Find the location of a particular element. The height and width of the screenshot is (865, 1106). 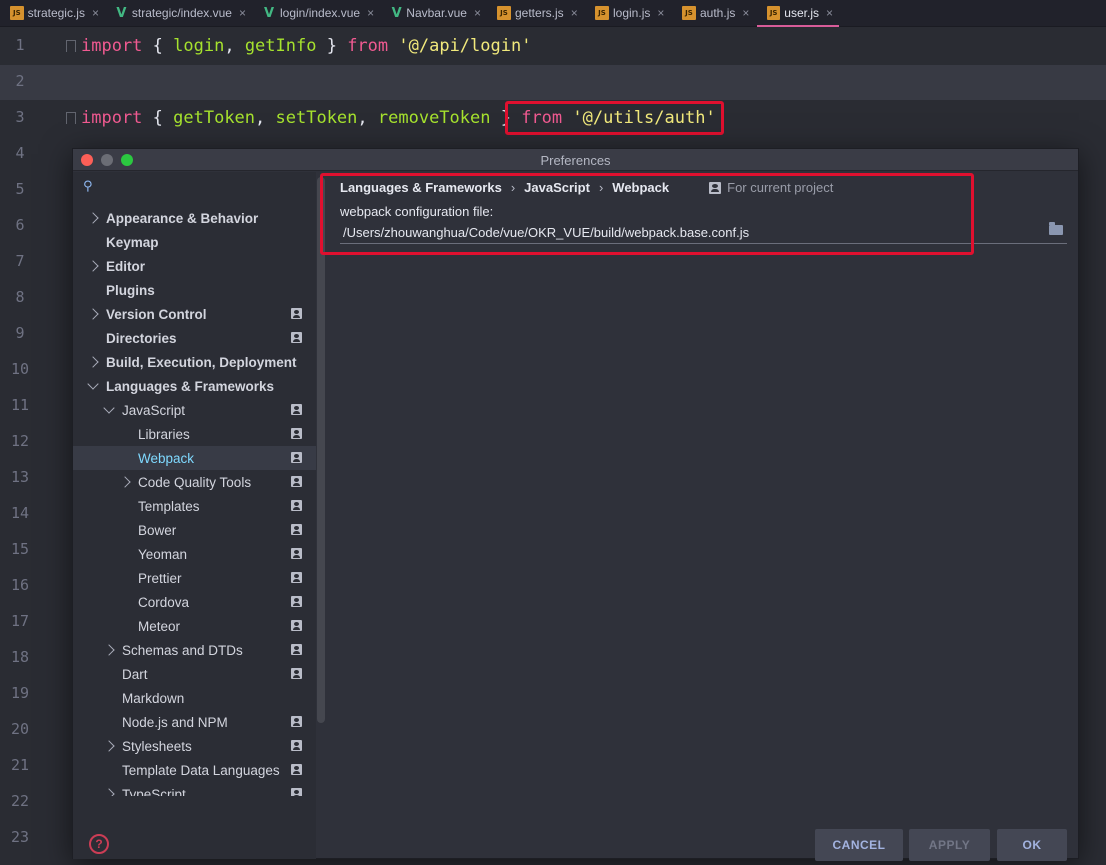

line-number: 3 is located at coordinates (20, 117).